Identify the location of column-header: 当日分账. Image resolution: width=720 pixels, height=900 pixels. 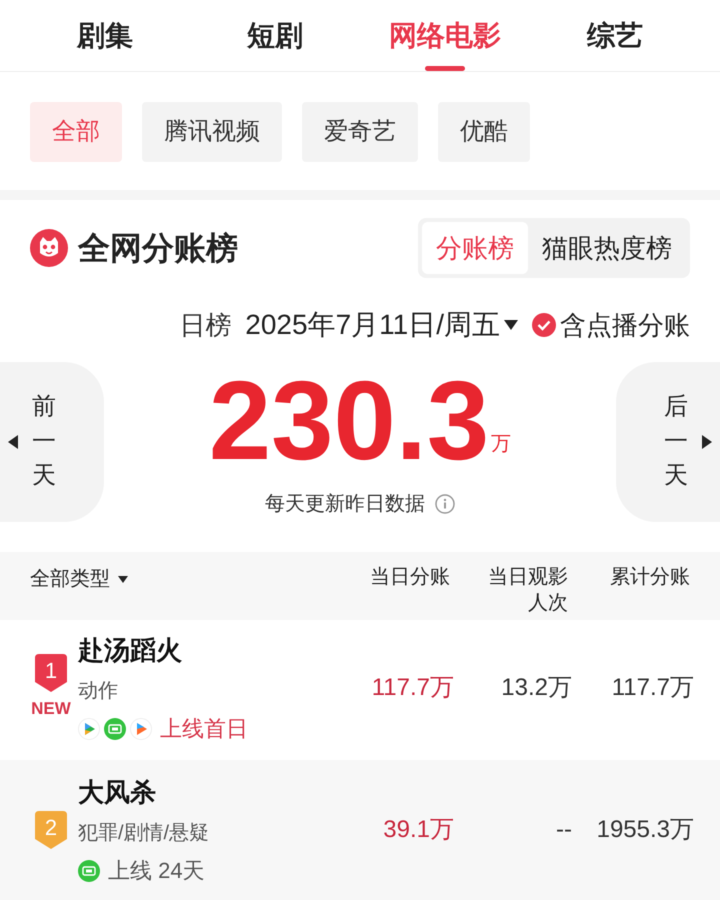
(409, 577).